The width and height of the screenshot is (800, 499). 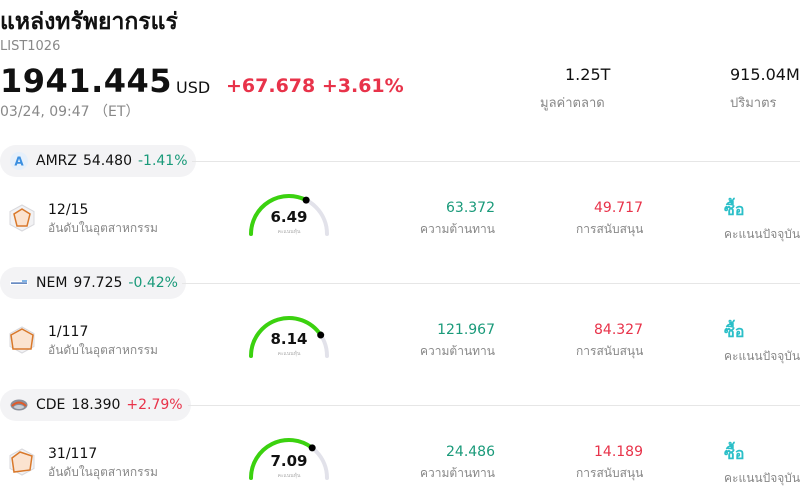 I want to click on stock-header-amrz: A AMRZ 54.480 -1.41%, so click(x=98, y=161).